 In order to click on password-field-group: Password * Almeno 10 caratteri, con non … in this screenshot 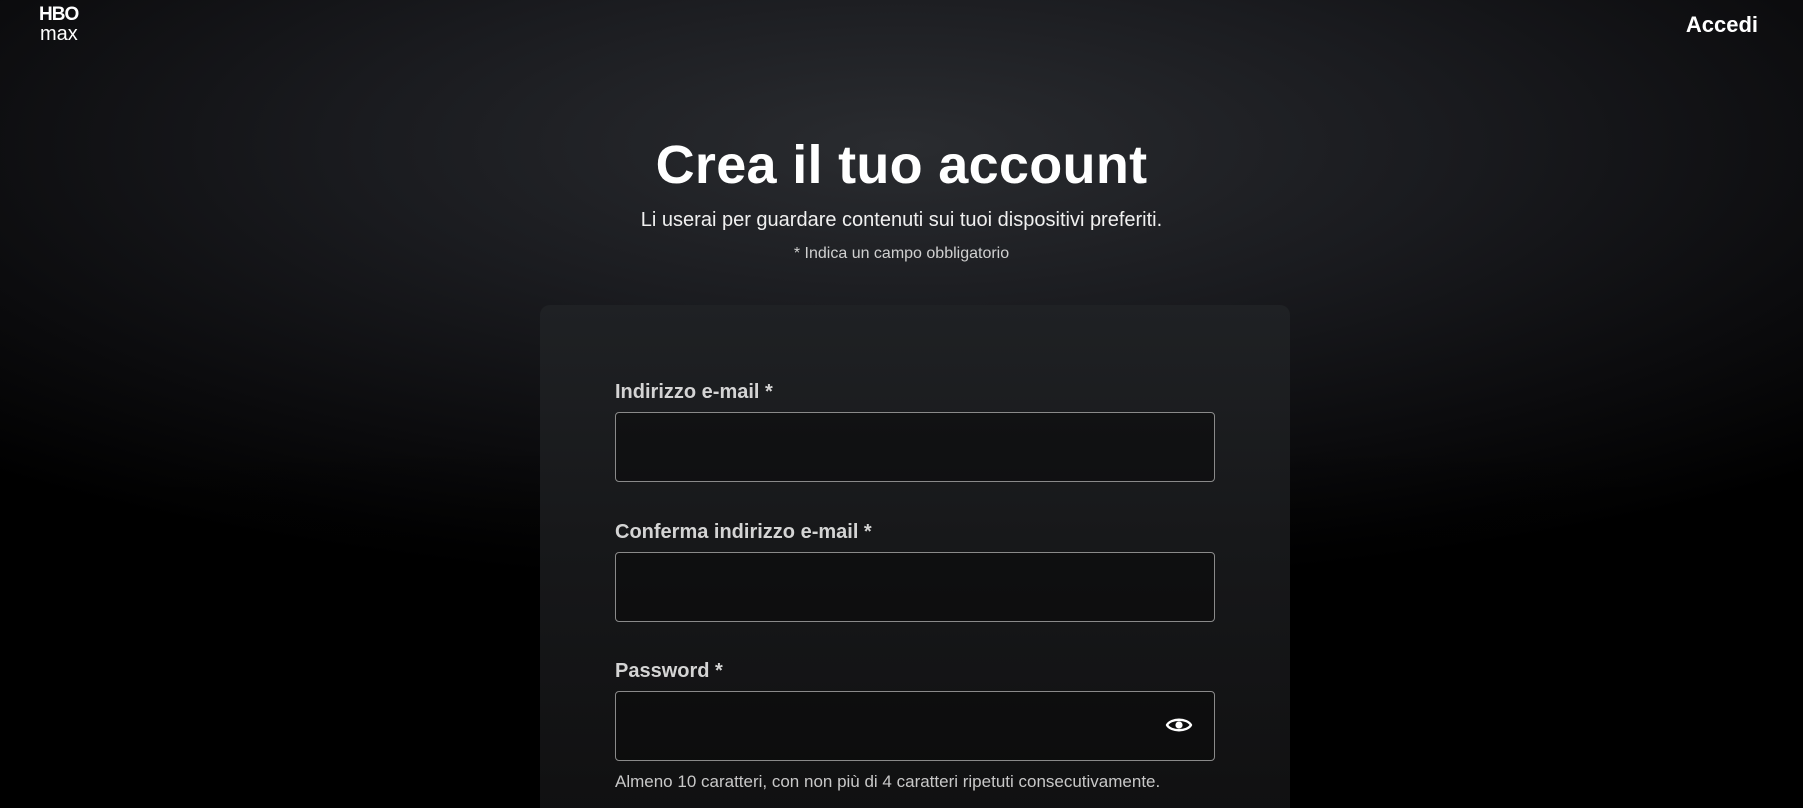, I will do `click(915, 726)`.